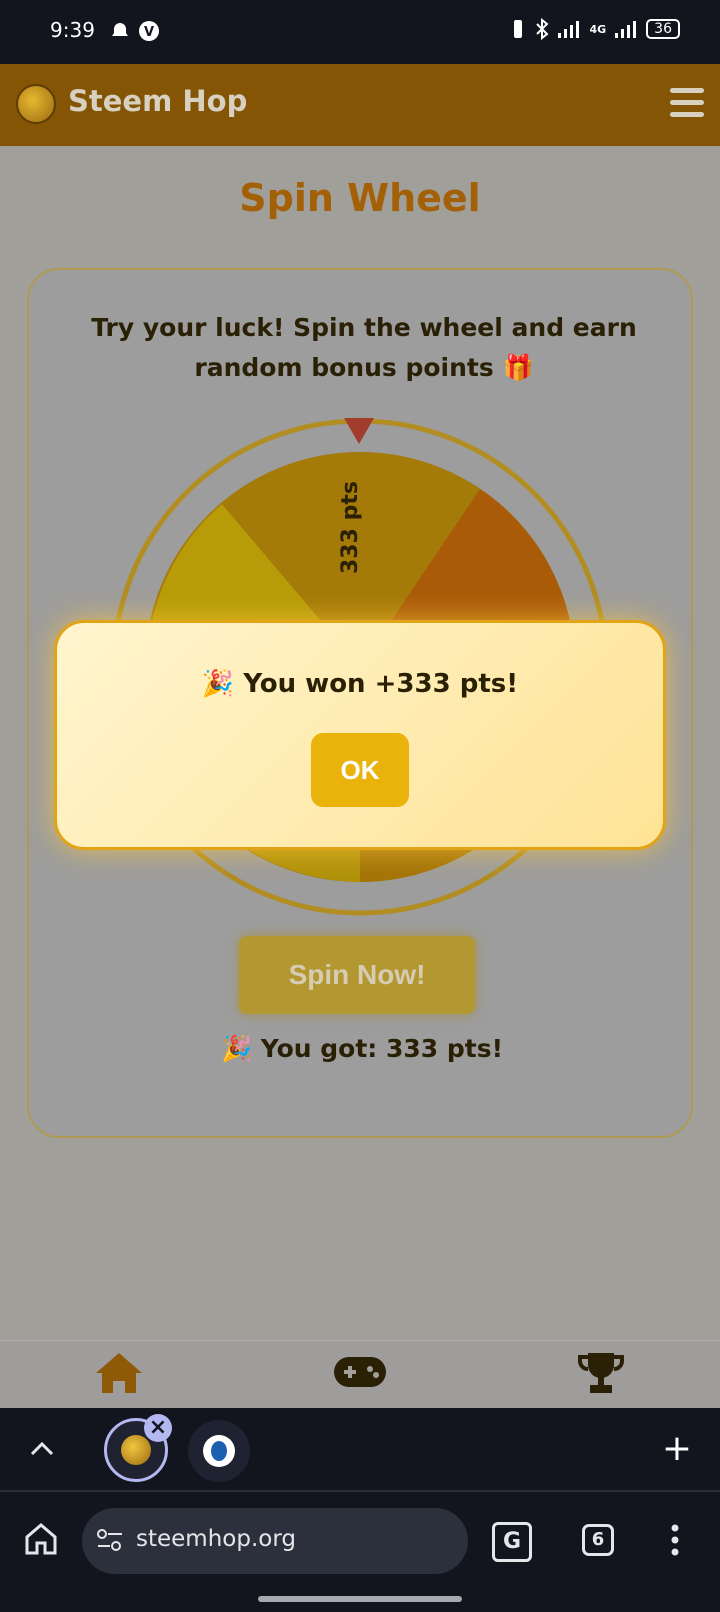  I want to click on steemhop-favicon-icon, so click(136, 1450).